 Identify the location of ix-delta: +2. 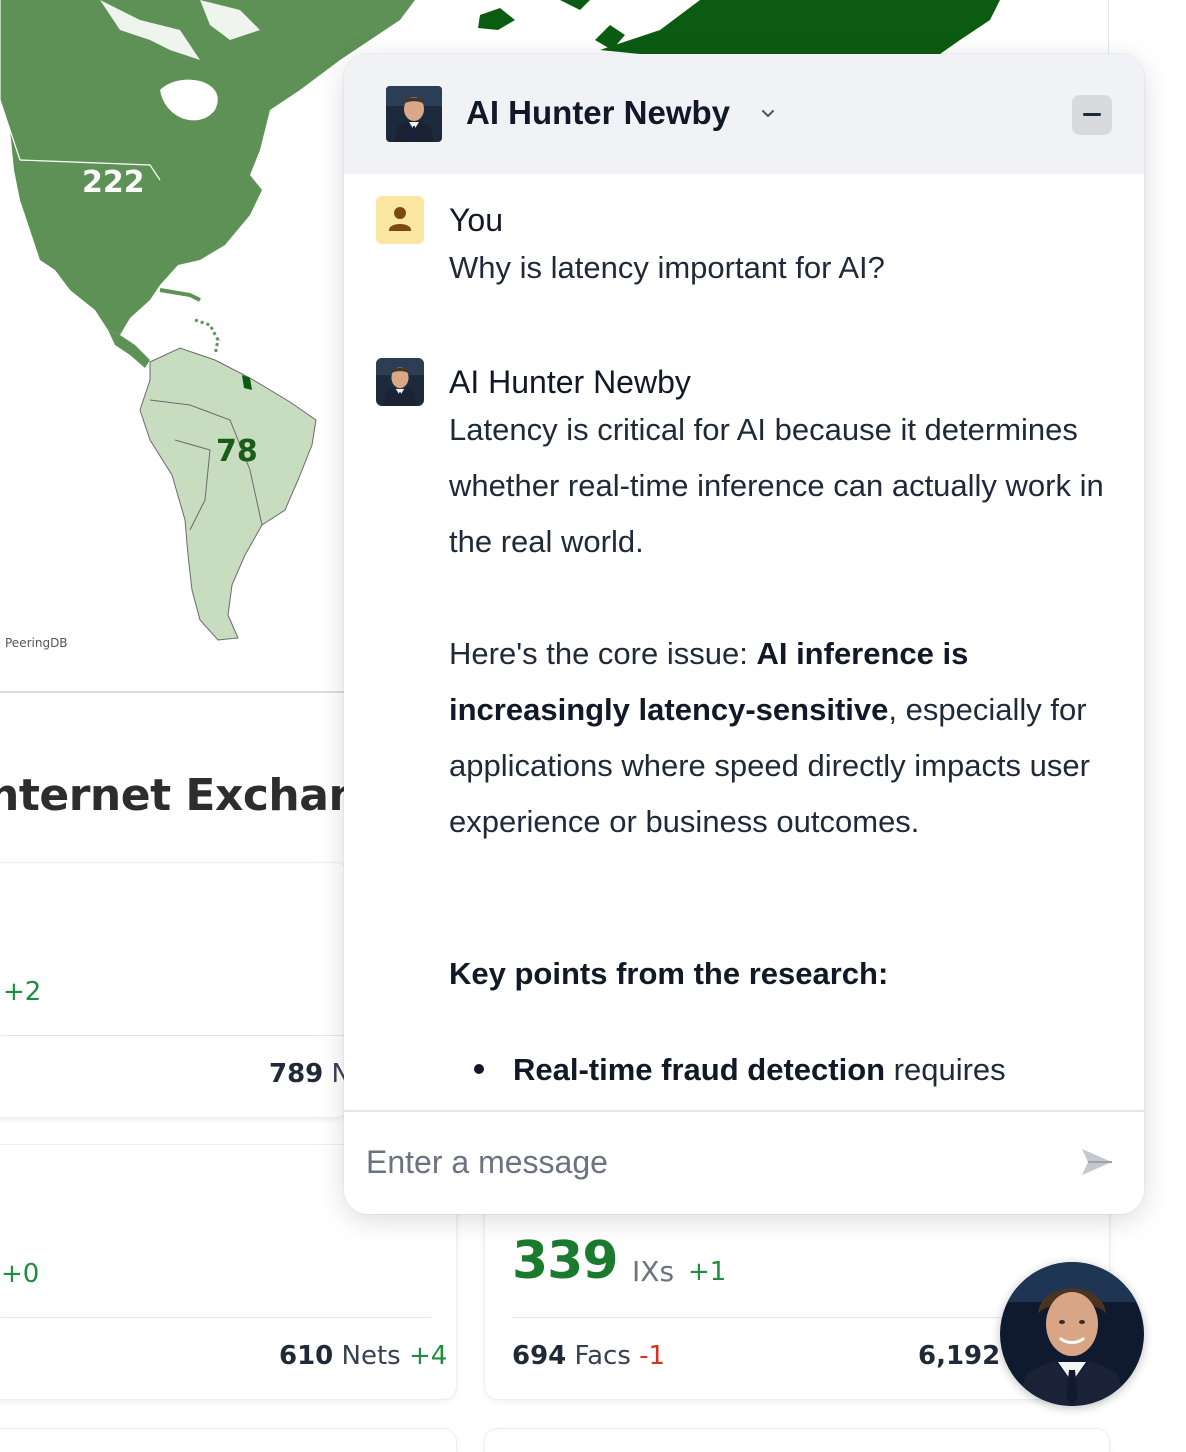
(22, 992).